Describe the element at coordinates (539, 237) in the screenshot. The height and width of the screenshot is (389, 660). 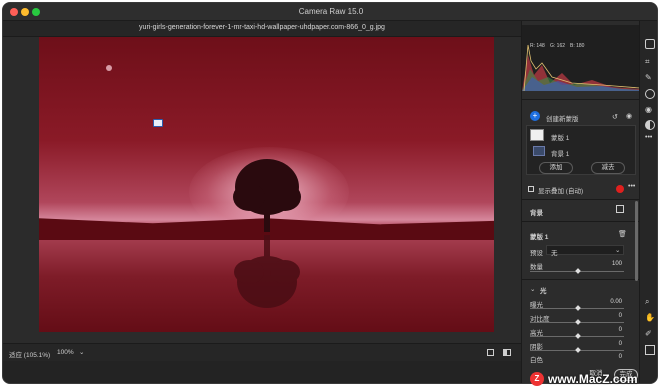
I see `mask-panel-title: 蒙版 1` at that location.